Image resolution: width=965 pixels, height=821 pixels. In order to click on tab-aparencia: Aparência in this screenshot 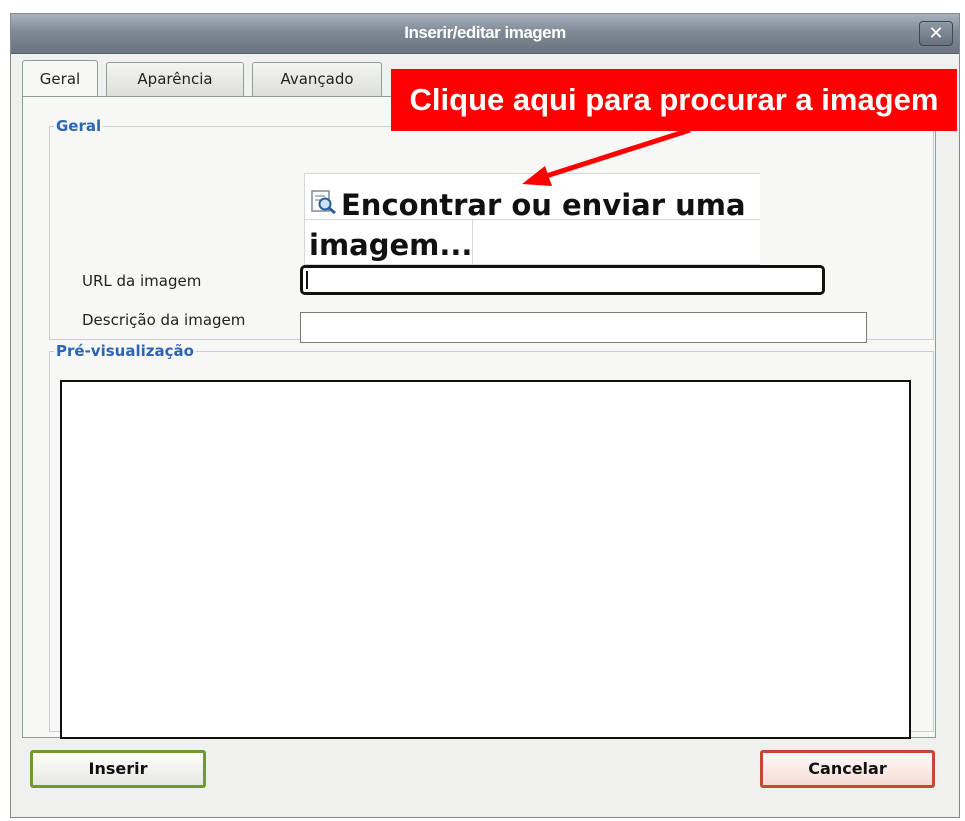, I will do `click(175, 80)`.